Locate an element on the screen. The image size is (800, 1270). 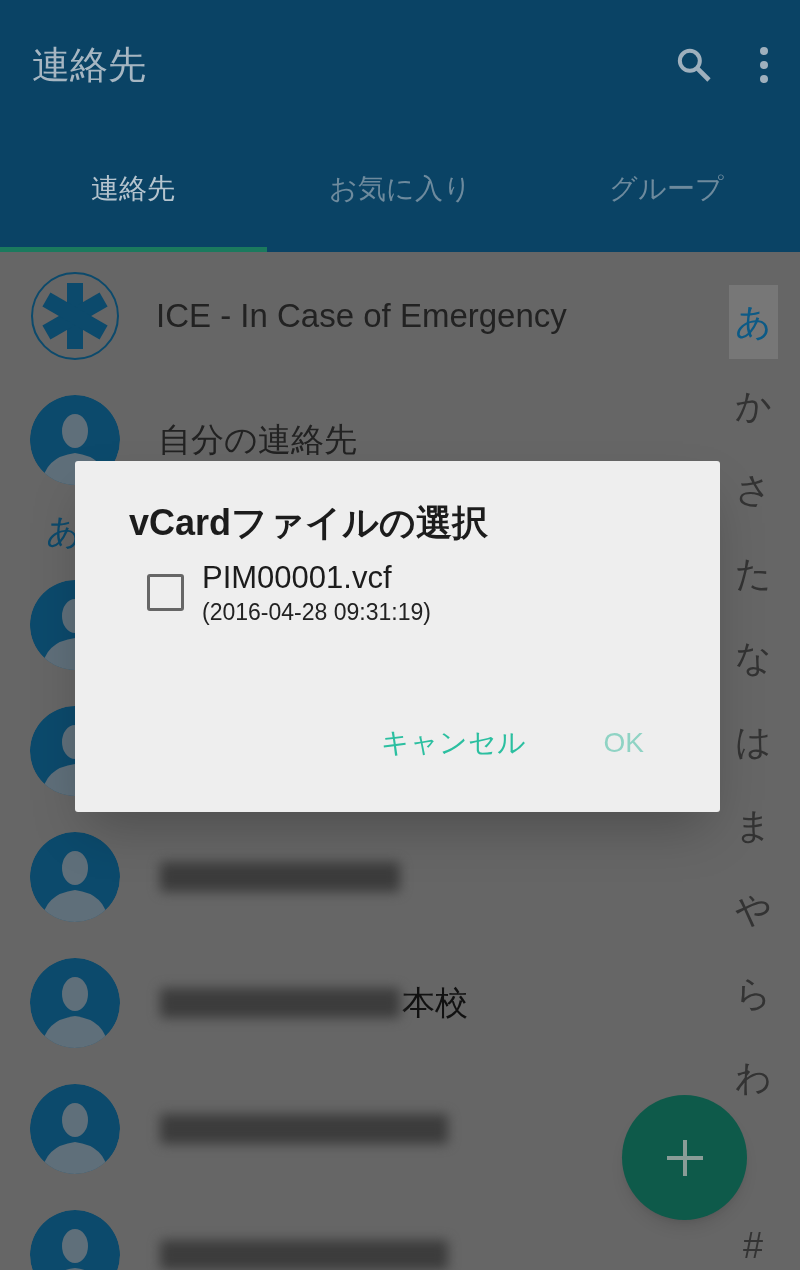
tab: お気に入り is located at coordinates (400, 191).